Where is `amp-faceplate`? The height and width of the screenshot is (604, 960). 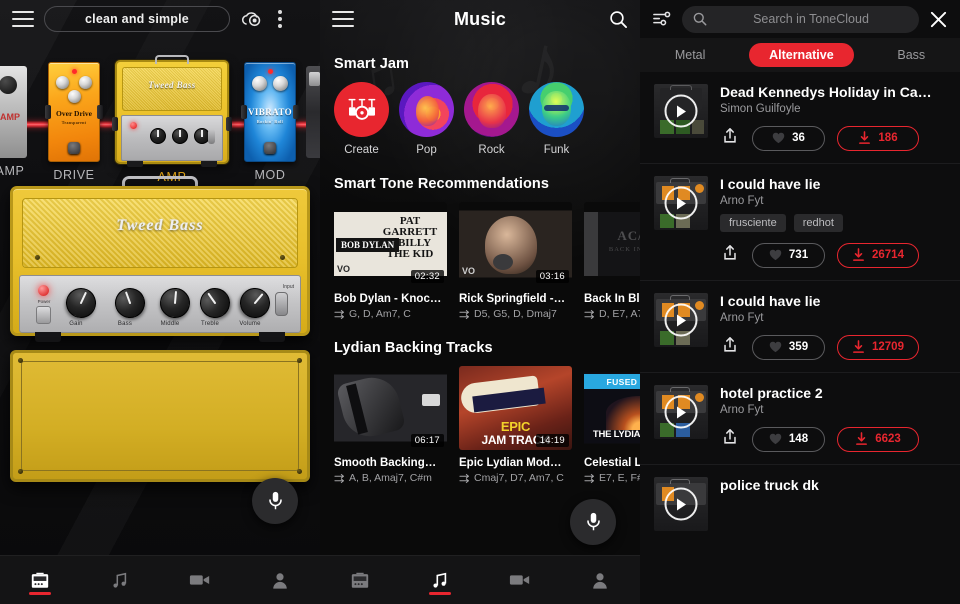 amp-faceplate is located at coordinates (172, 138).